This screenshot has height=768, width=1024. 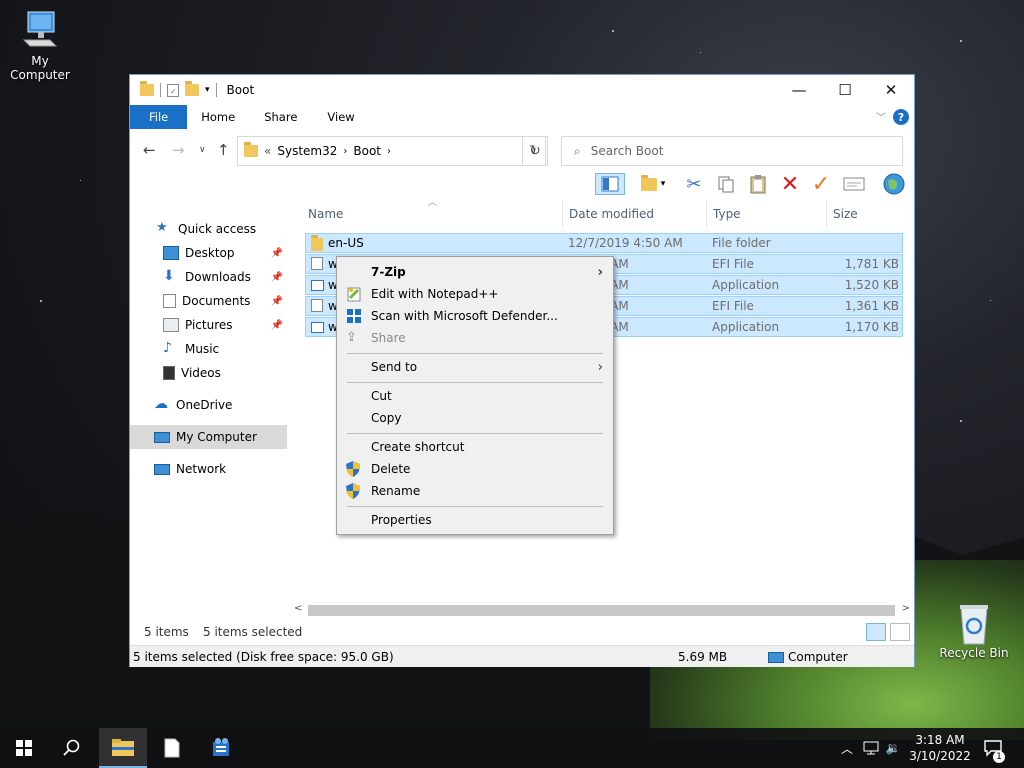 What do you see at coordinates (354, 491) in the screenshot?
I see `shield-icon` at bounding box center [354, 491].